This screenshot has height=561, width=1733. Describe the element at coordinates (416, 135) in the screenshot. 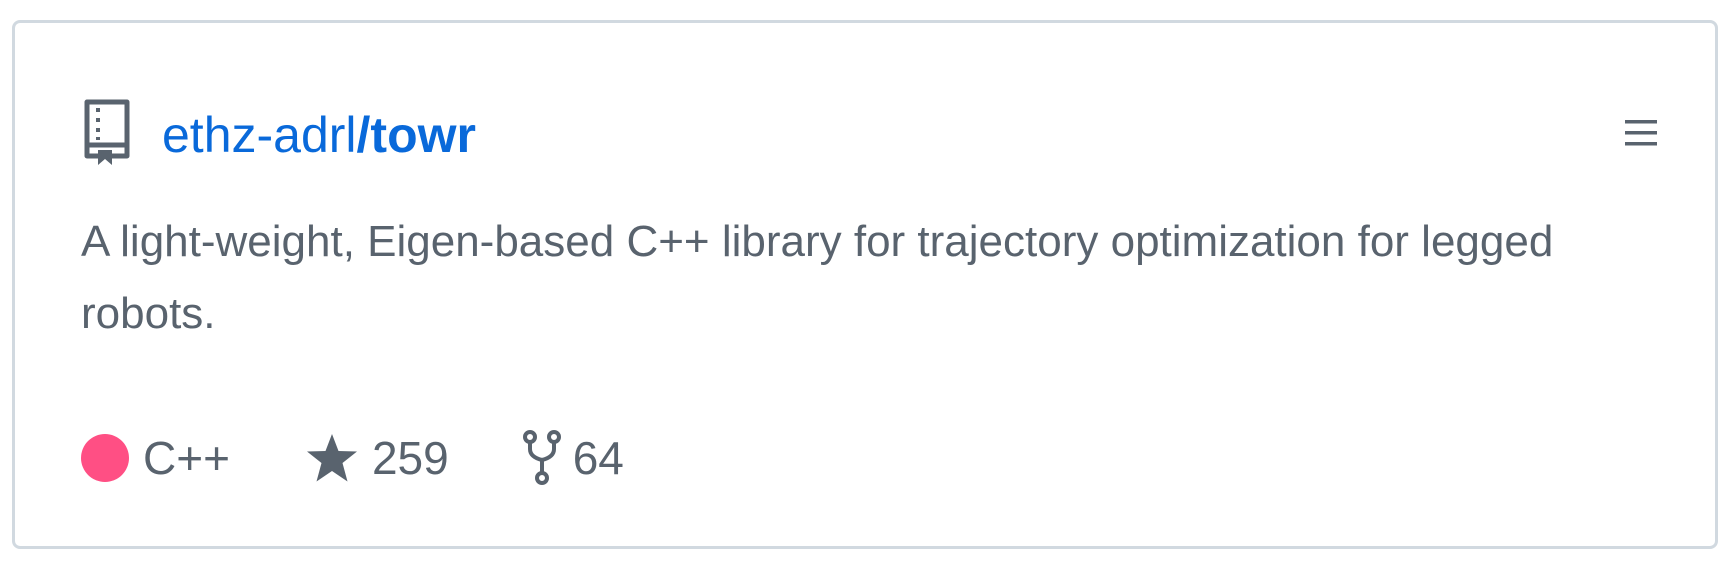

I see `repo-name: /towr` at that location.